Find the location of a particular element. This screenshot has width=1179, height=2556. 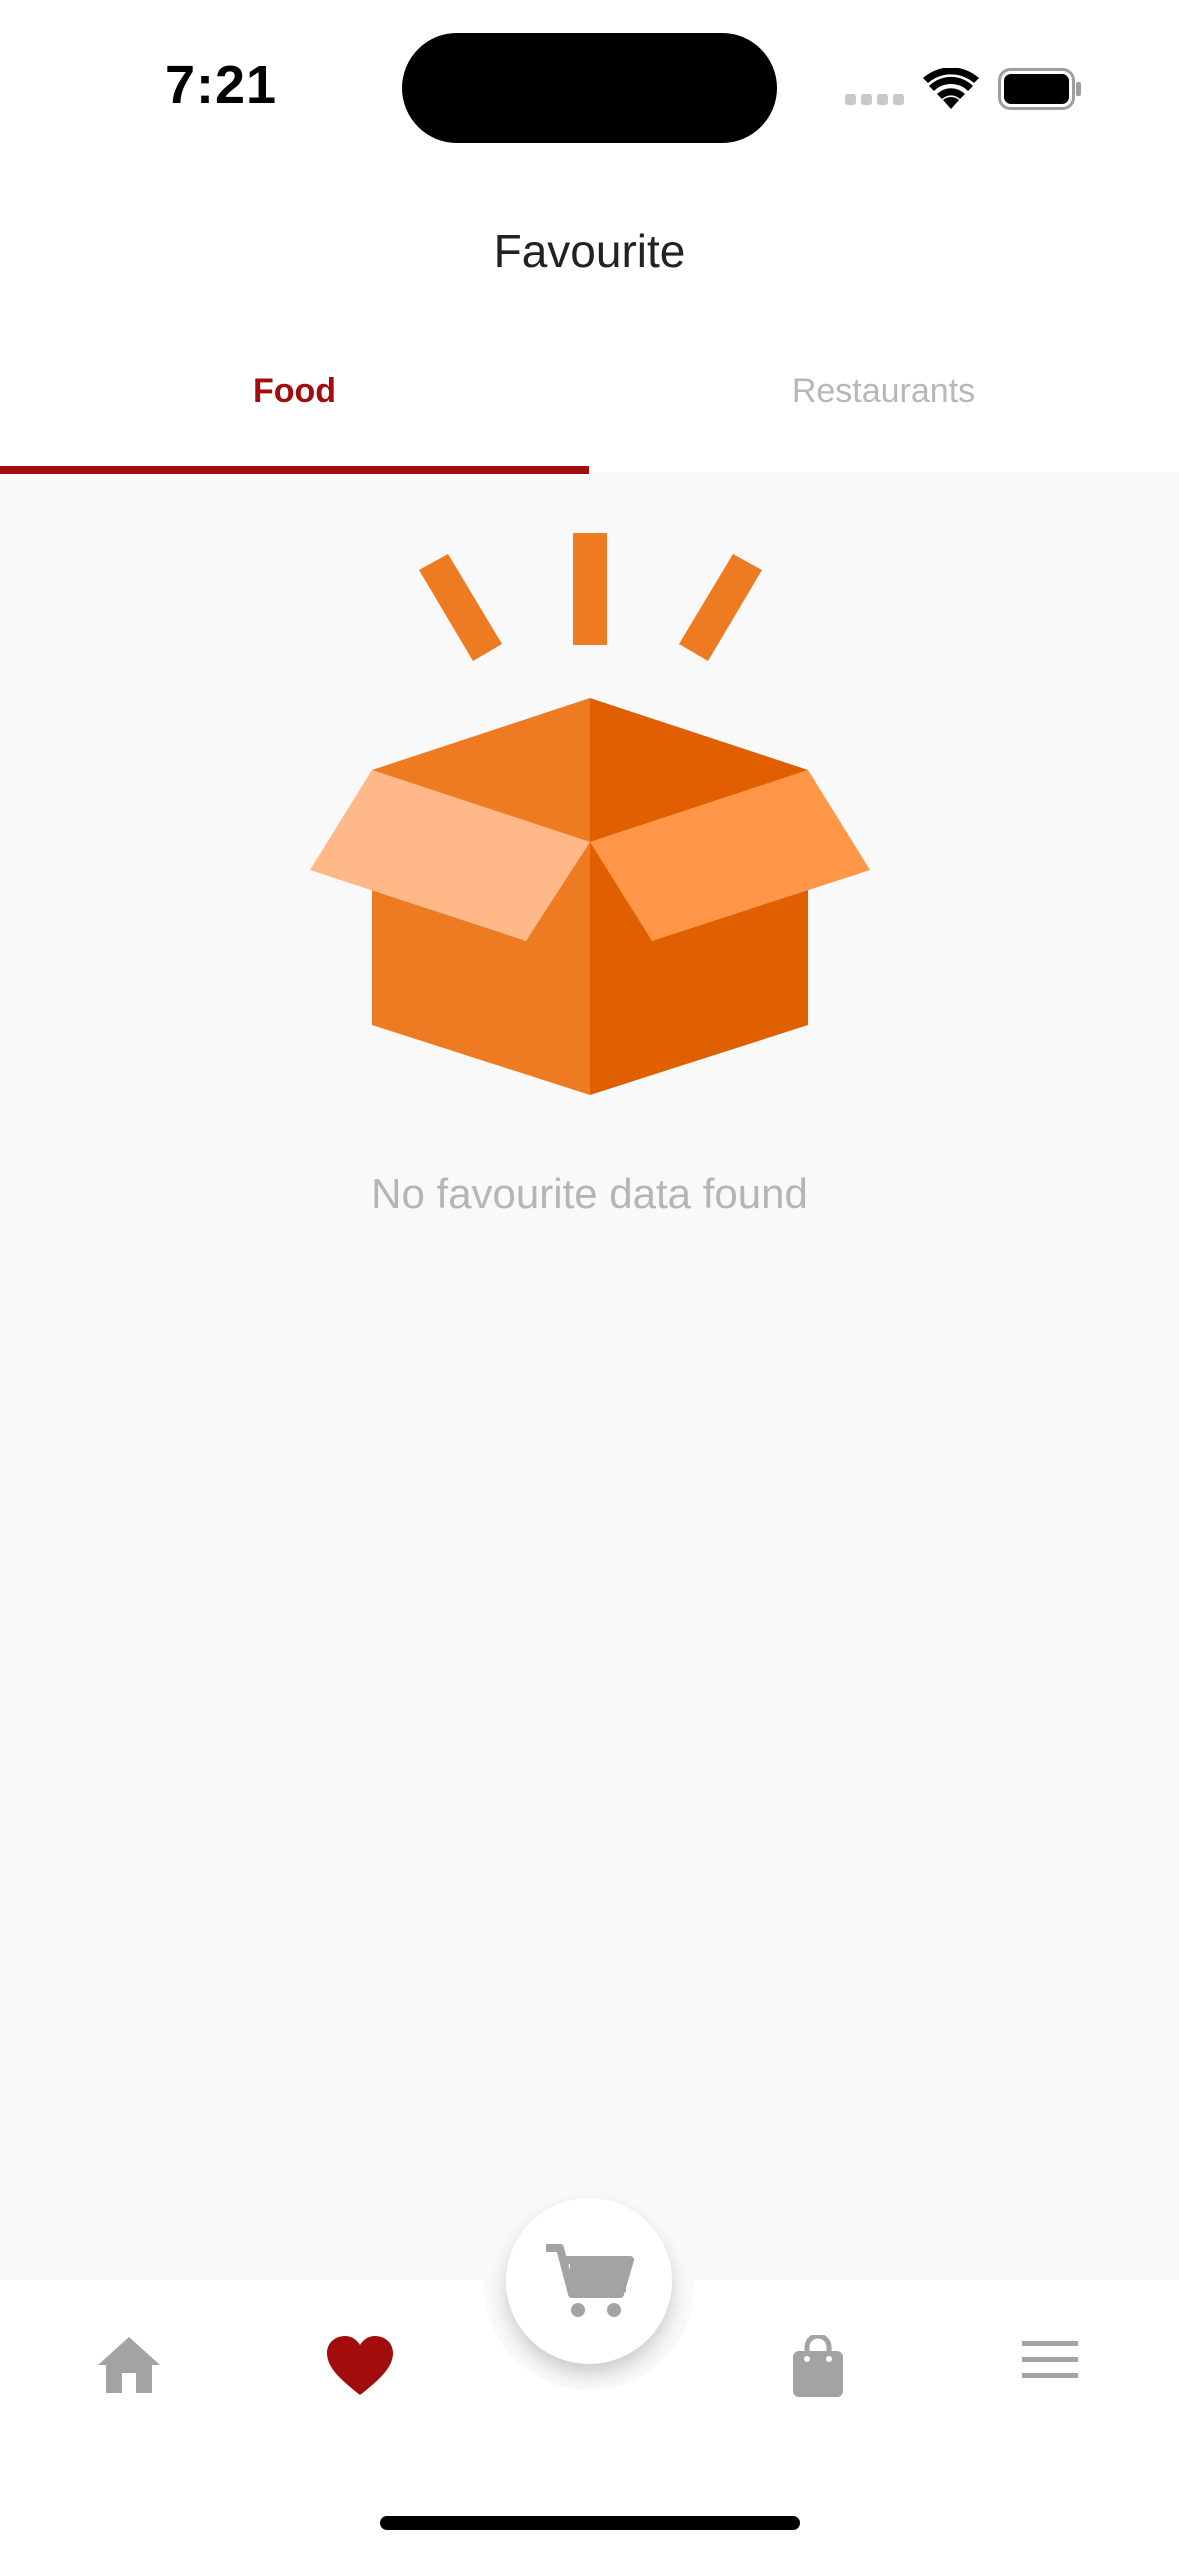

wifi-icon is located at coordinates (951, 91).